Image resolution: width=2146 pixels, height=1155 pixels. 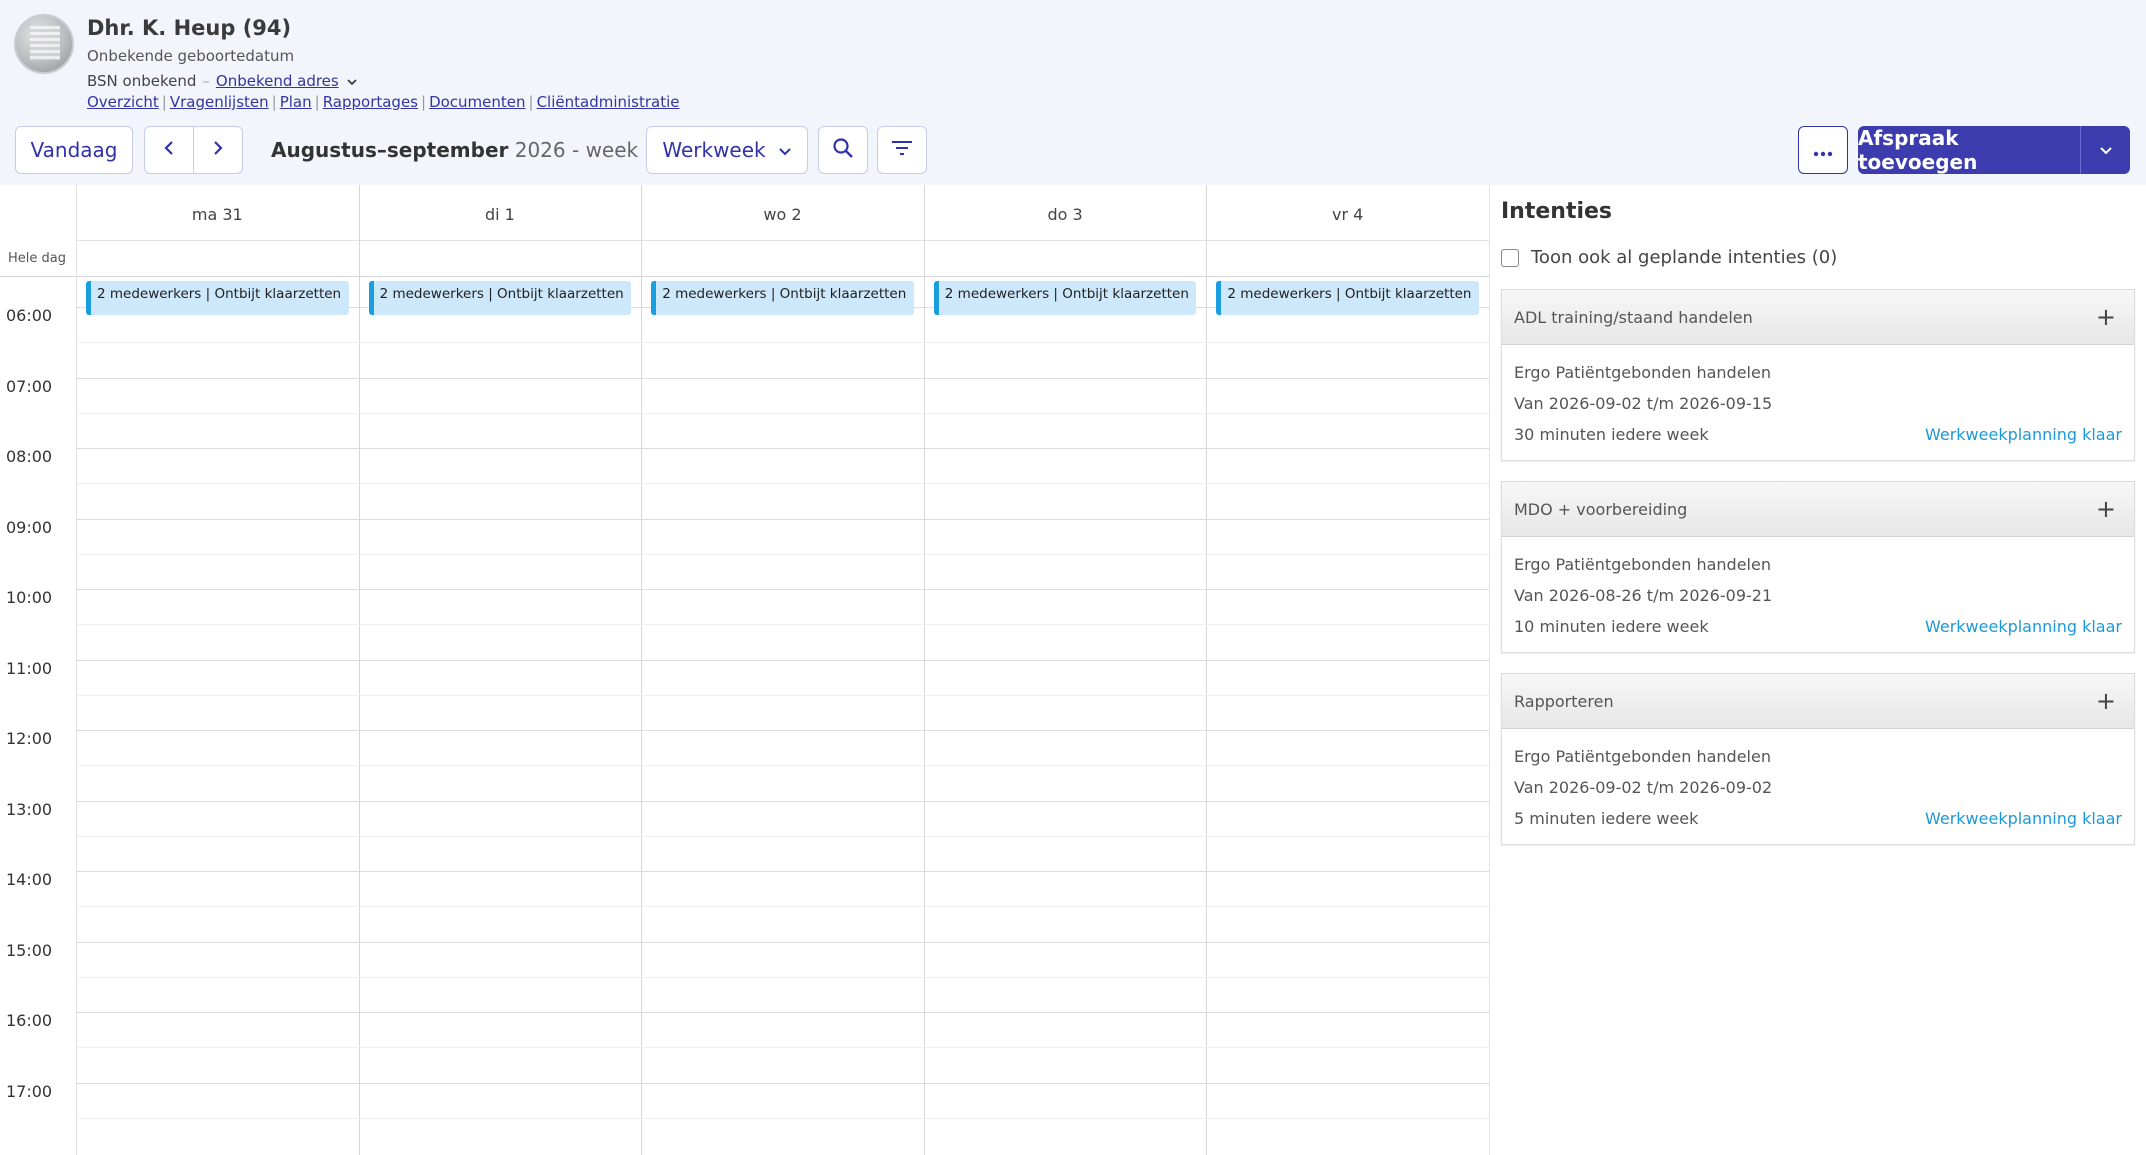 I want to click on next-period-button, so click(x=217, y=150).